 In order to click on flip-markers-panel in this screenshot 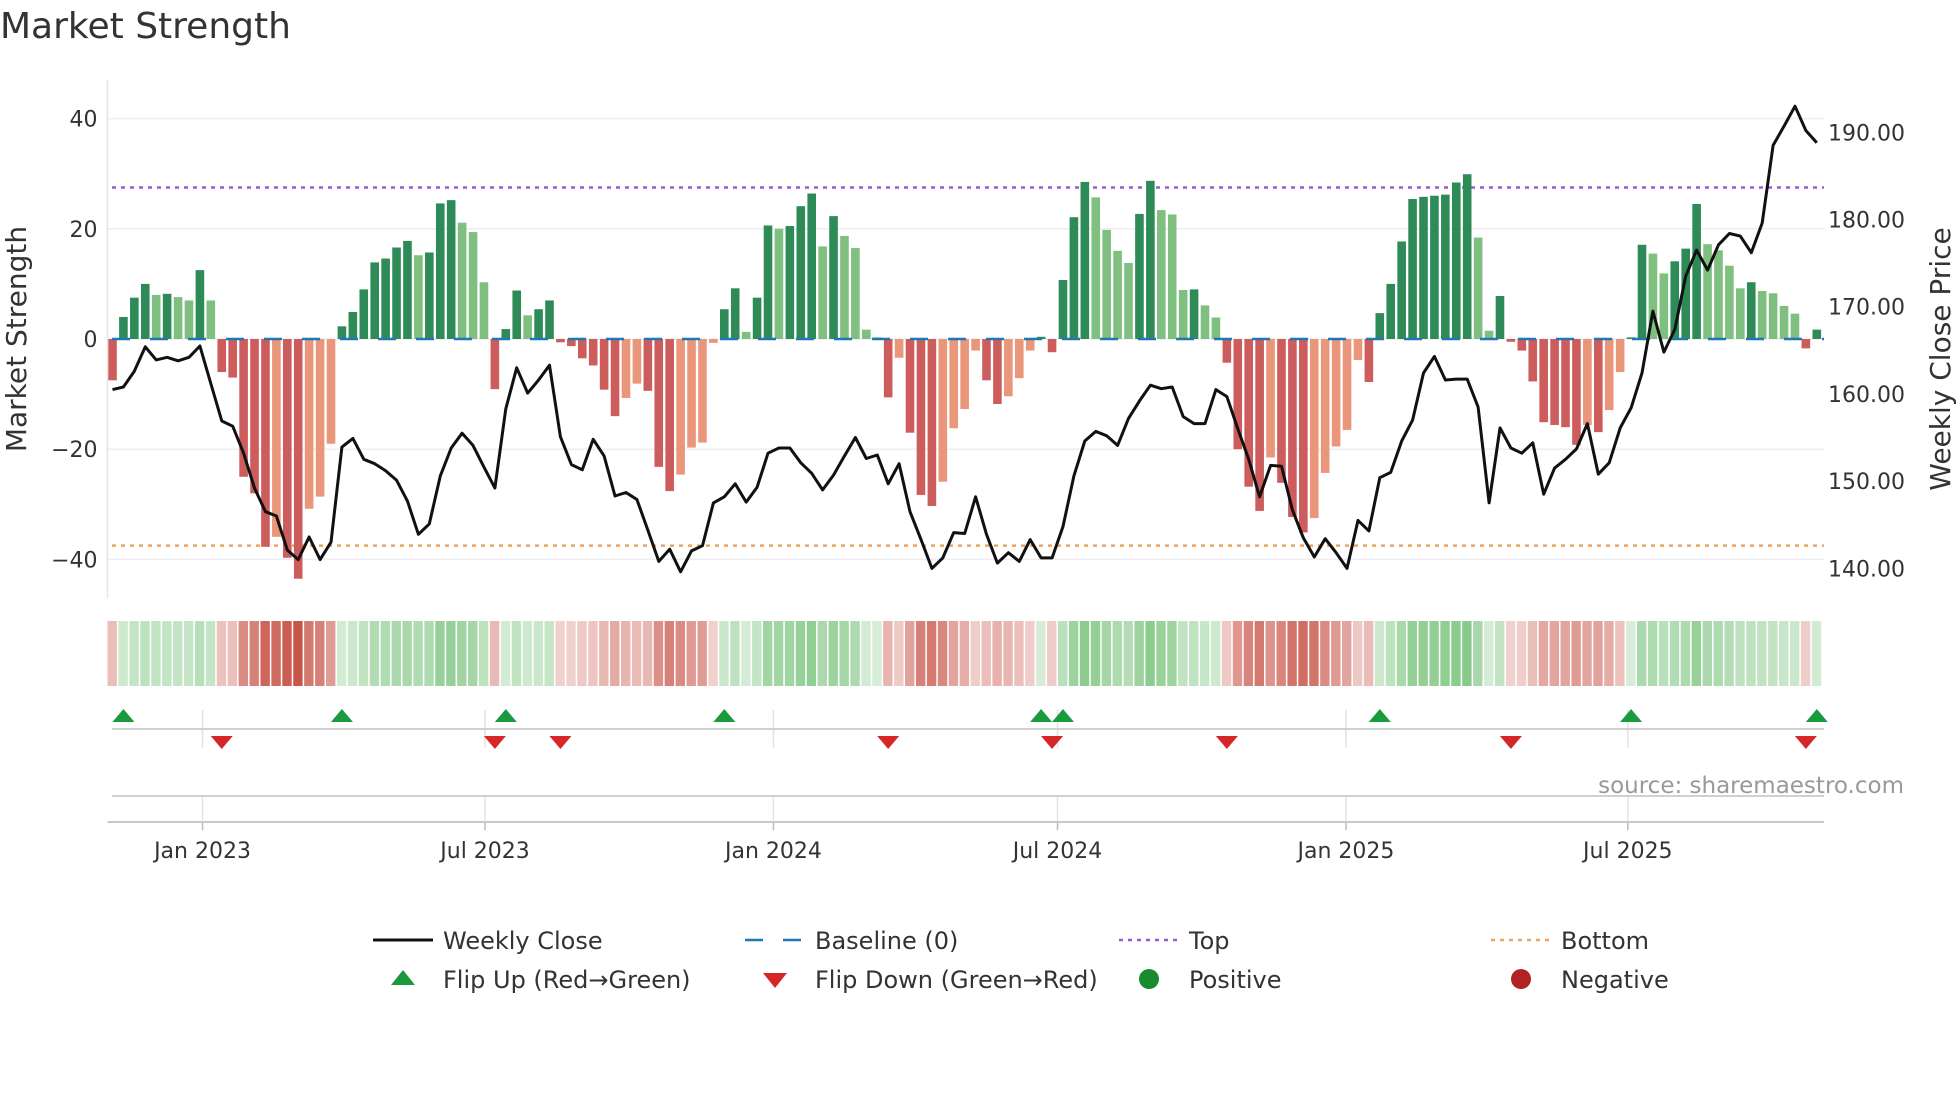, I will do `click(970, 765)`.